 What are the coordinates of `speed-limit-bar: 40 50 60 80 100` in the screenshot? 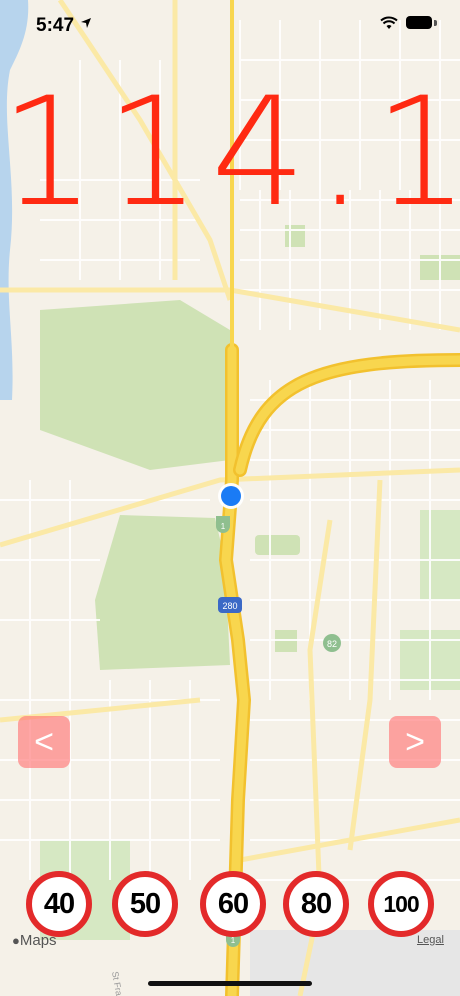 It's located at (230, 904).